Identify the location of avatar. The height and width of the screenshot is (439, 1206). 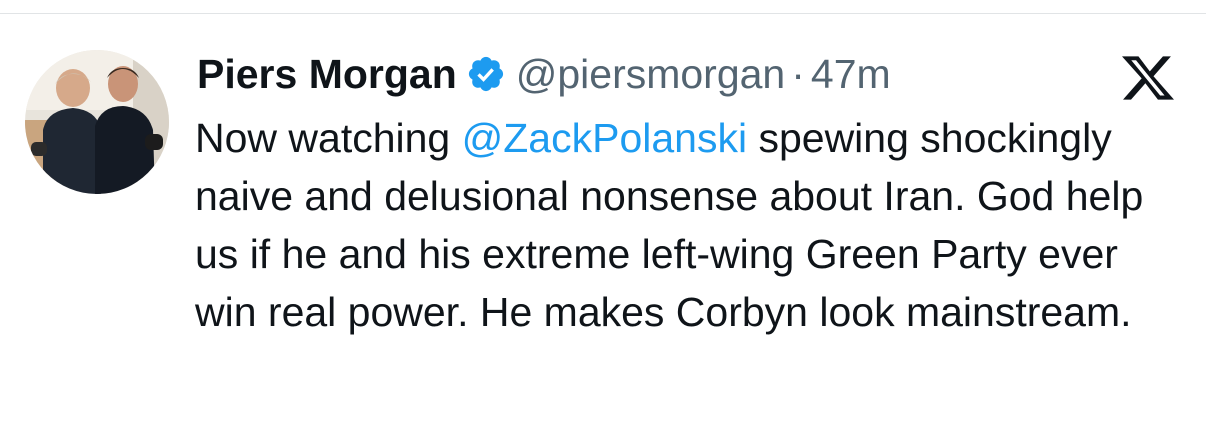
(97, 122).